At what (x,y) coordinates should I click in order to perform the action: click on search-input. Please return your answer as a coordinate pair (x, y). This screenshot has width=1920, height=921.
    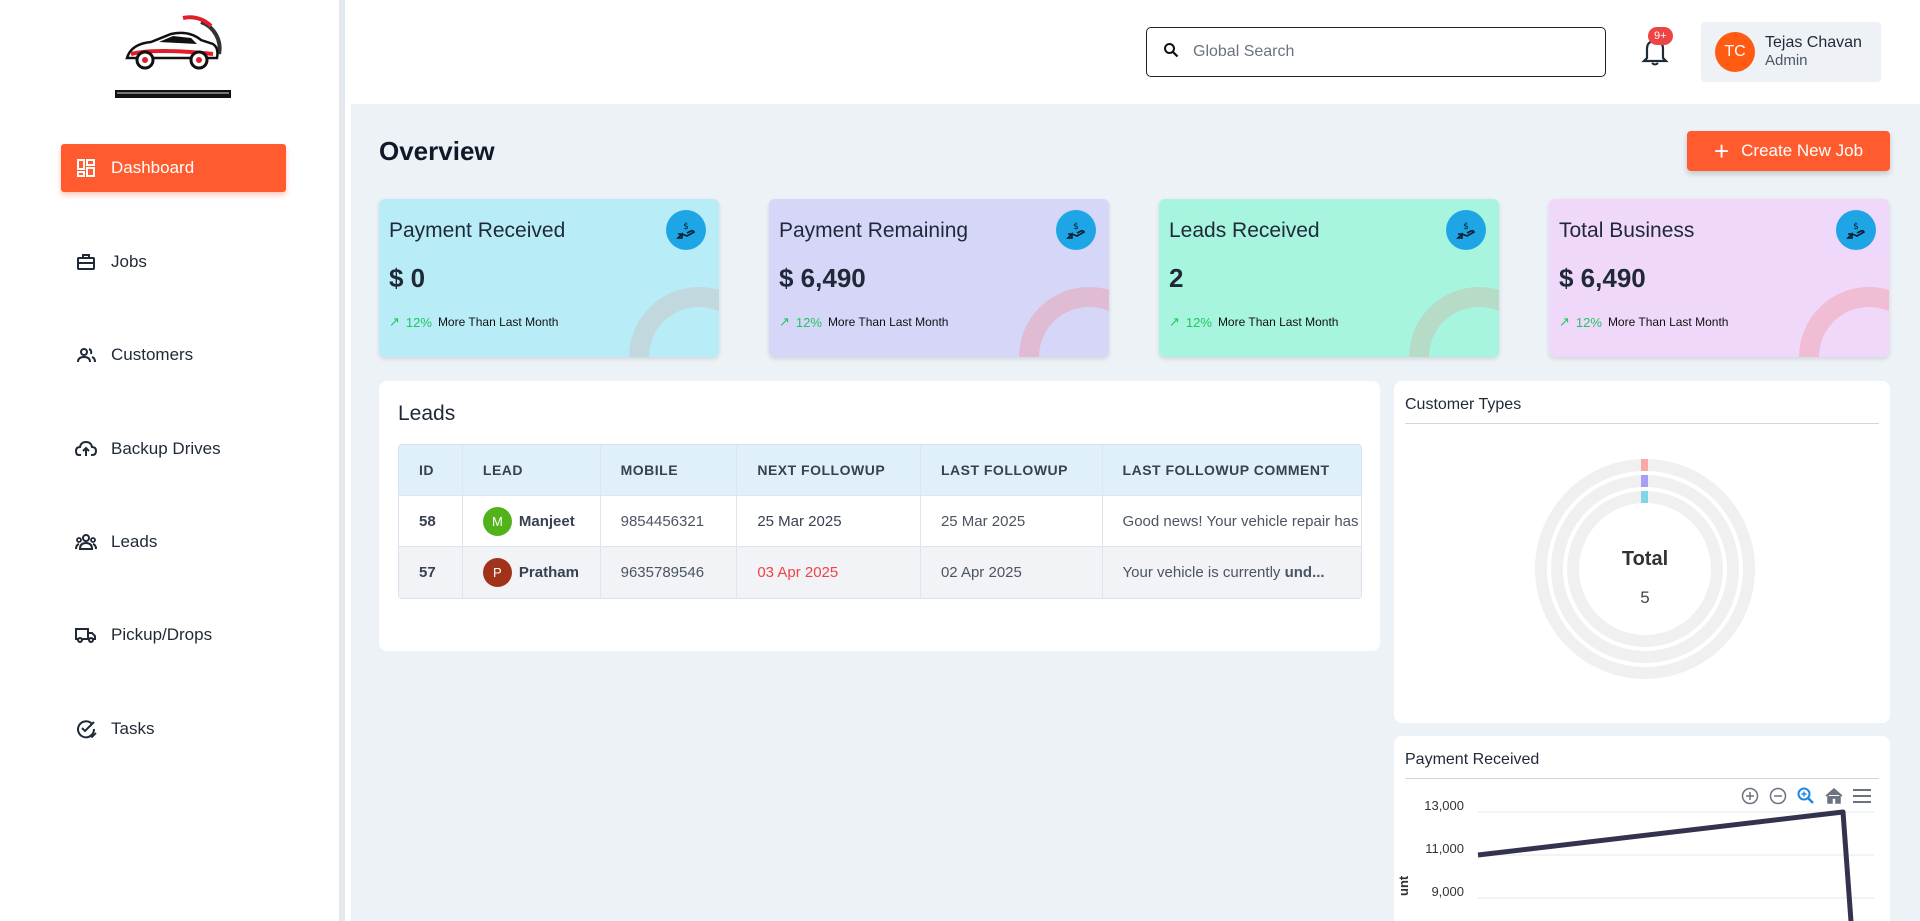
    Looking at the image, I should click on (1383, 52).